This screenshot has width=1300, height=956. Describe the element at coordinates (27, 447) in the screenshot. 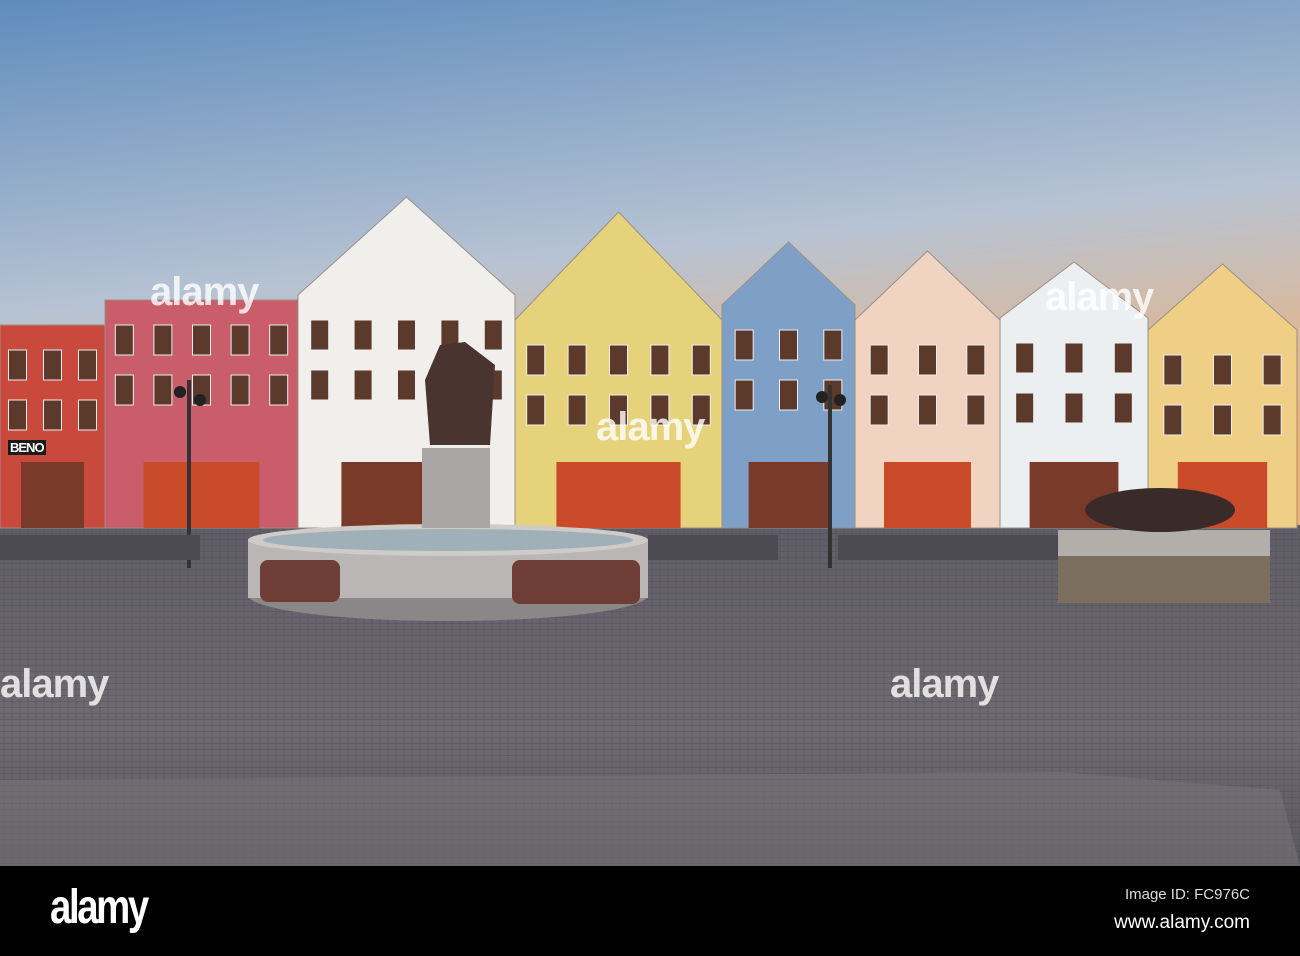

I see `shop-sign: BENO` at that location.